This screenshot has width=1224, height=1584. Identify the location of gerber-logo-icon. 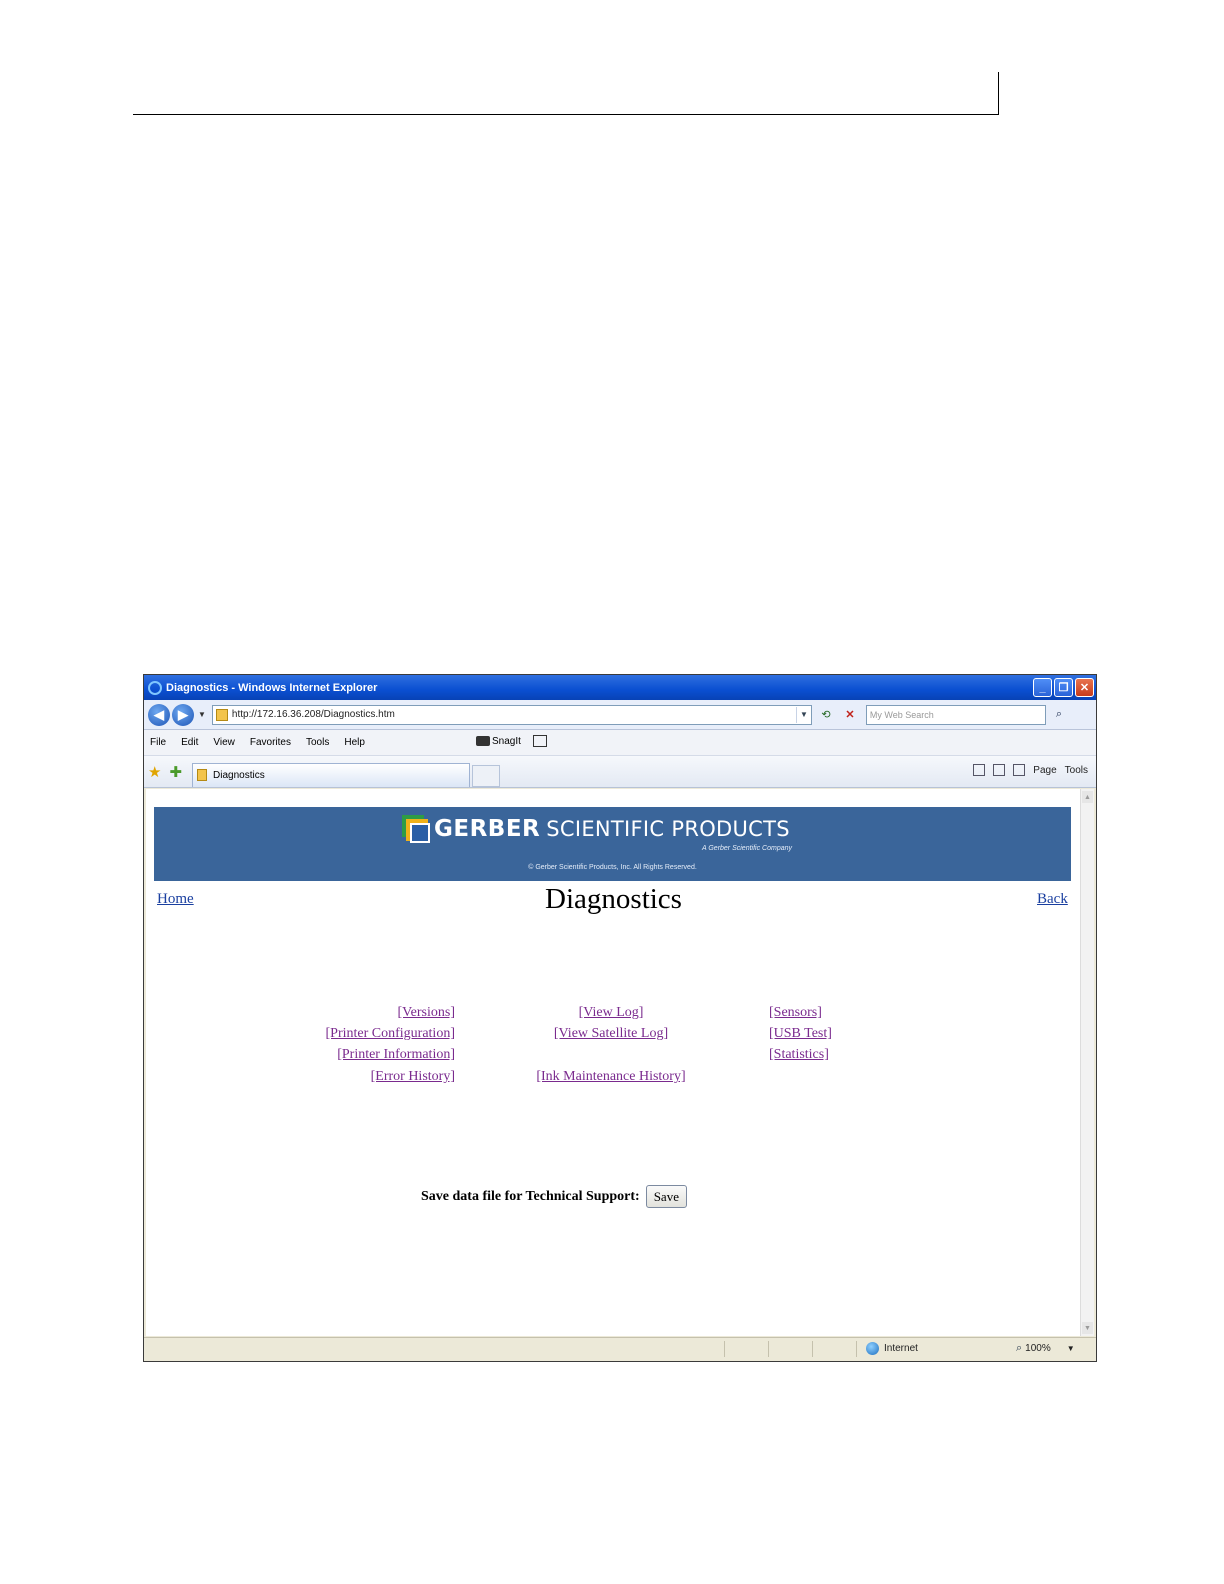
(416, 829).